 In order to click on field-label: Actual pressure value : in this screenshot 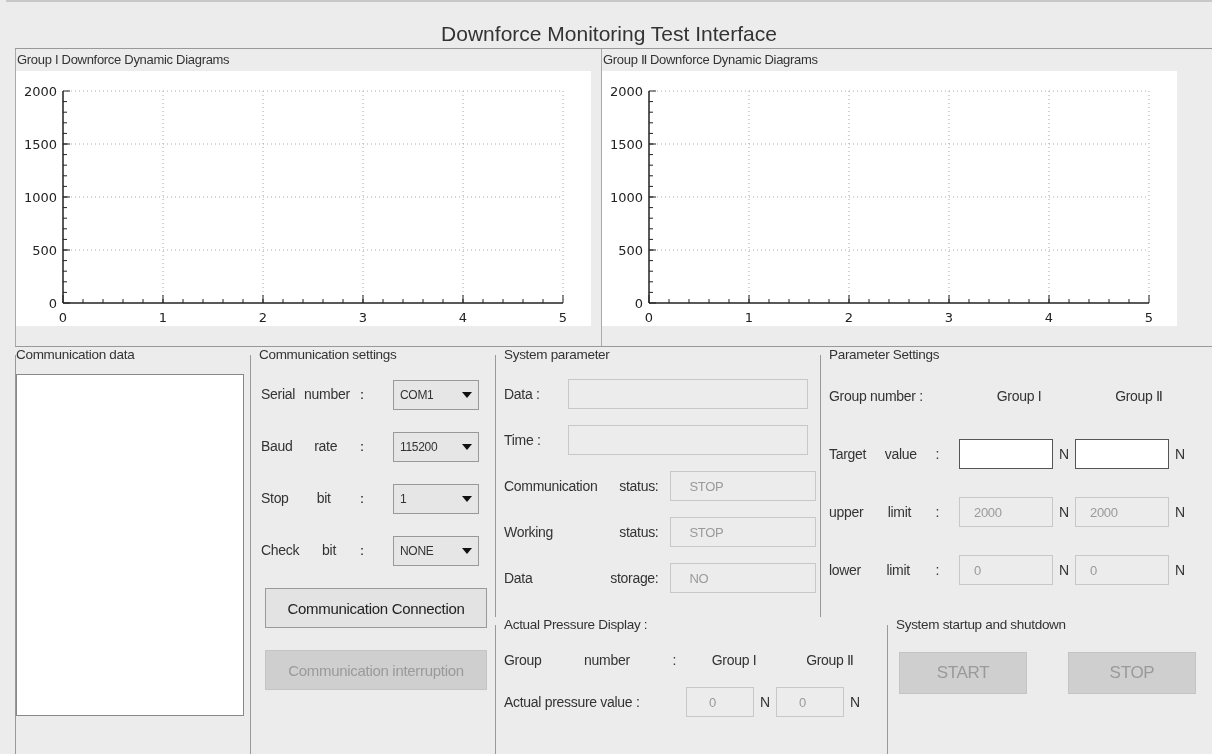, I will do `click(572, 702)`.